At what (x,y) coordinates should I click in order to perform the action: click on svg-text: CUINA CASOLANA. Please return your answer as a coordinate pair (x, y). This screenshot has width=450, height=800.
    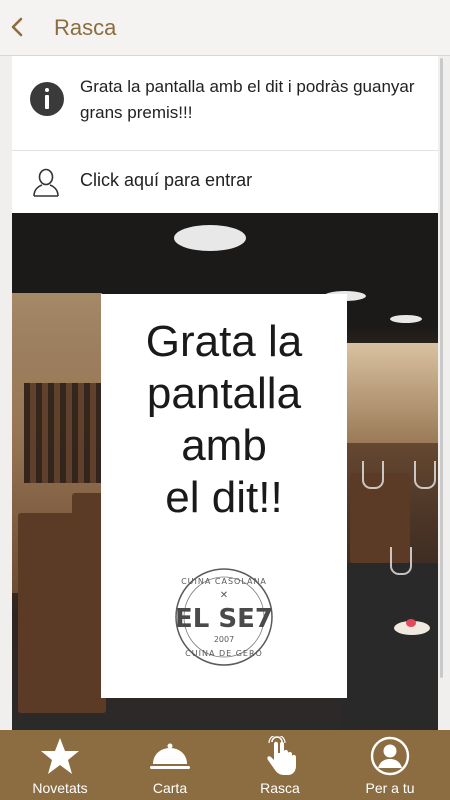
    Looking at the image, I should click on (224, 581).